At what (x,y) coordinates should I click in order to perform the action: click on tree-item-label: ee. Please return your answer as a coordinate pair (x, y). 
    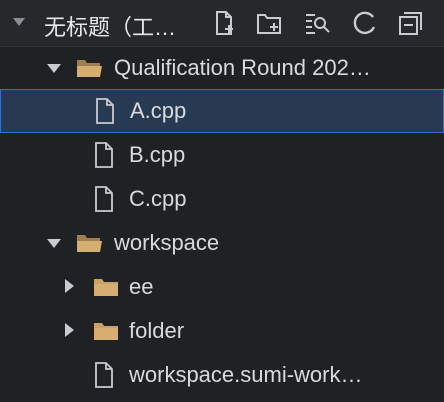
    Looking at the image, I should click on (141, 286).